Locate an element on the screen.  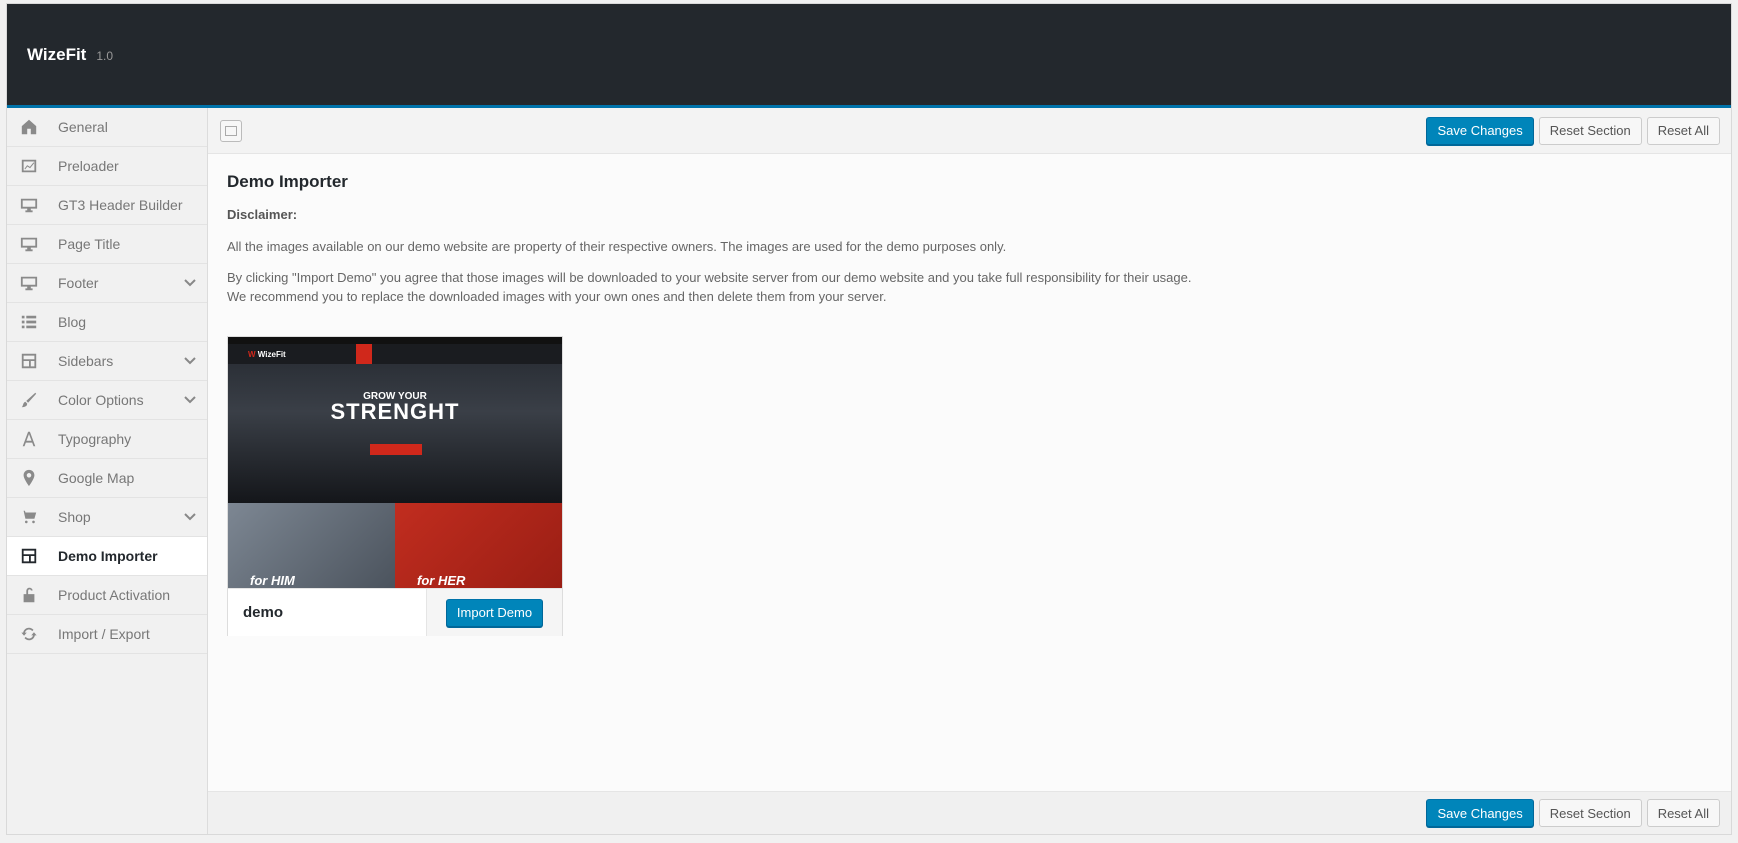
sidebar-item-label: GT3 Header Builder is located at coordinates (120, 205).